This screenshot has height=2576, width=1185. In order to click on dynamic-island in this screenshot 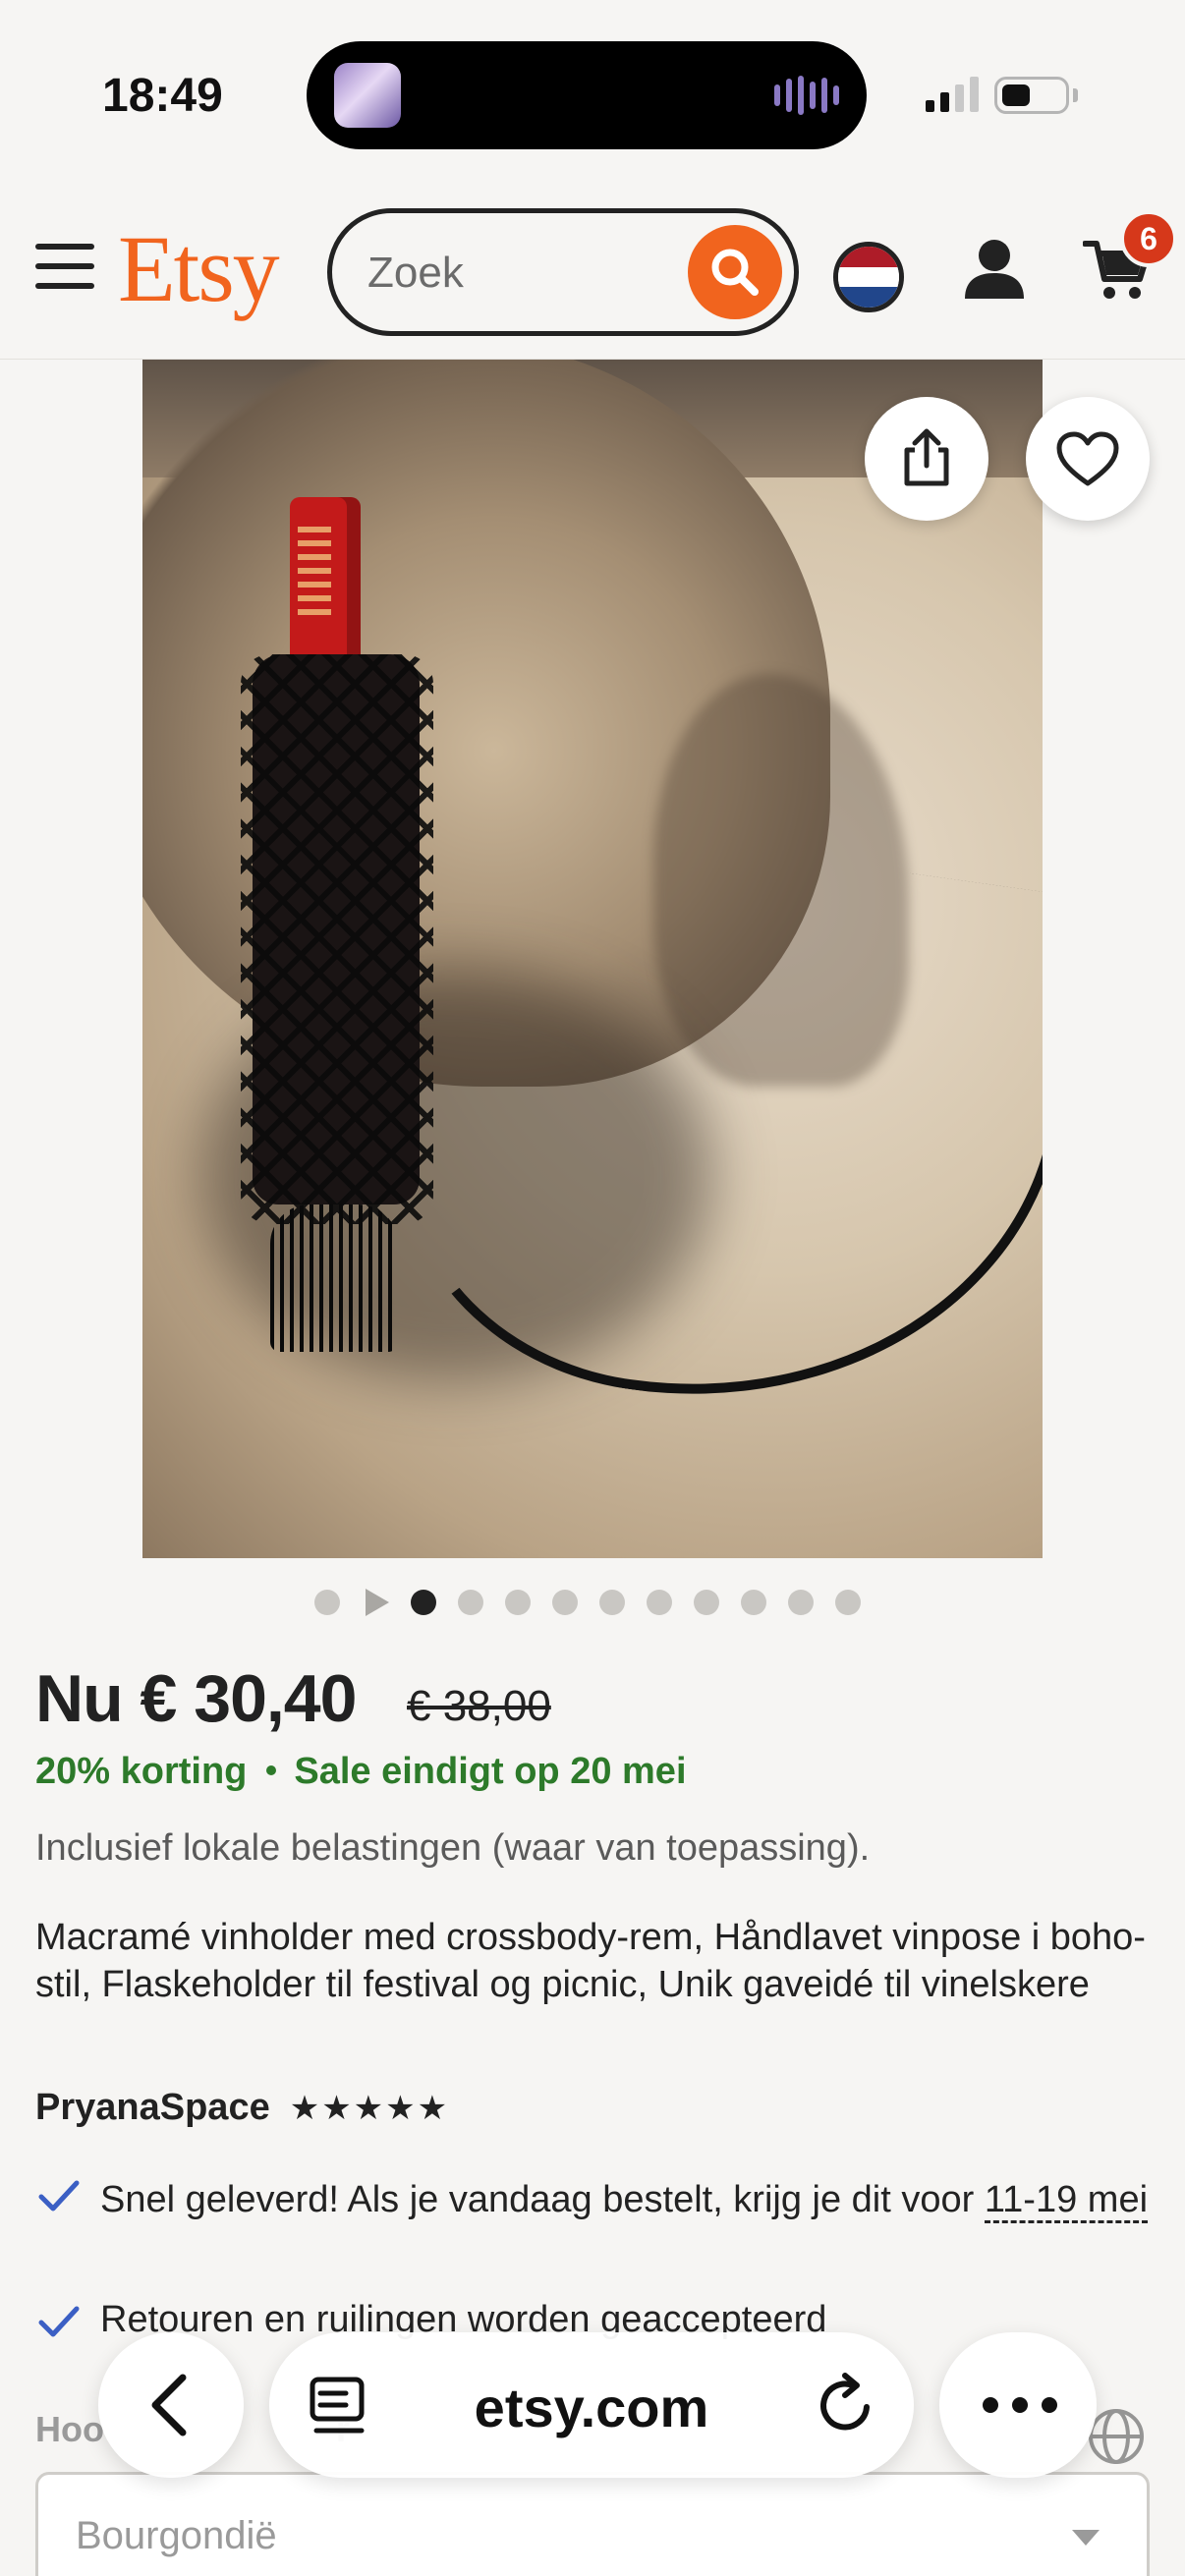, I will do `click(587, 95)`.